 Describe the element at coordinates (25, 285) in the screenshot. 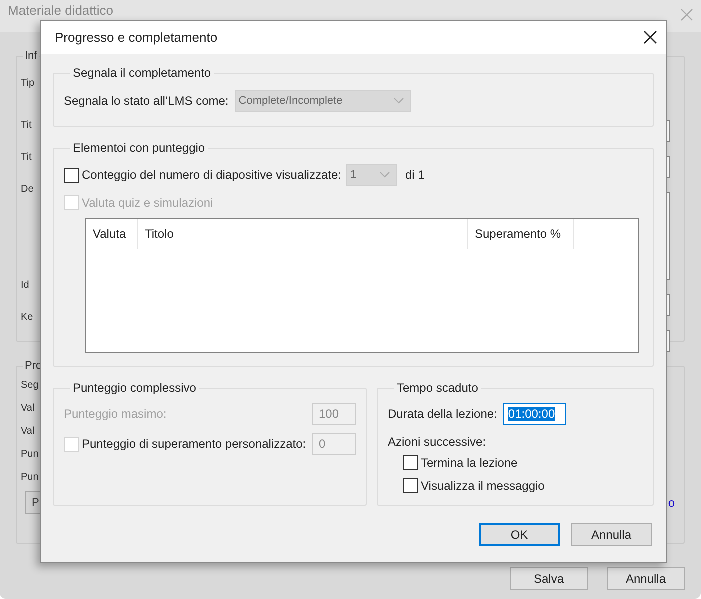

I see `field-label: Id` at that location.